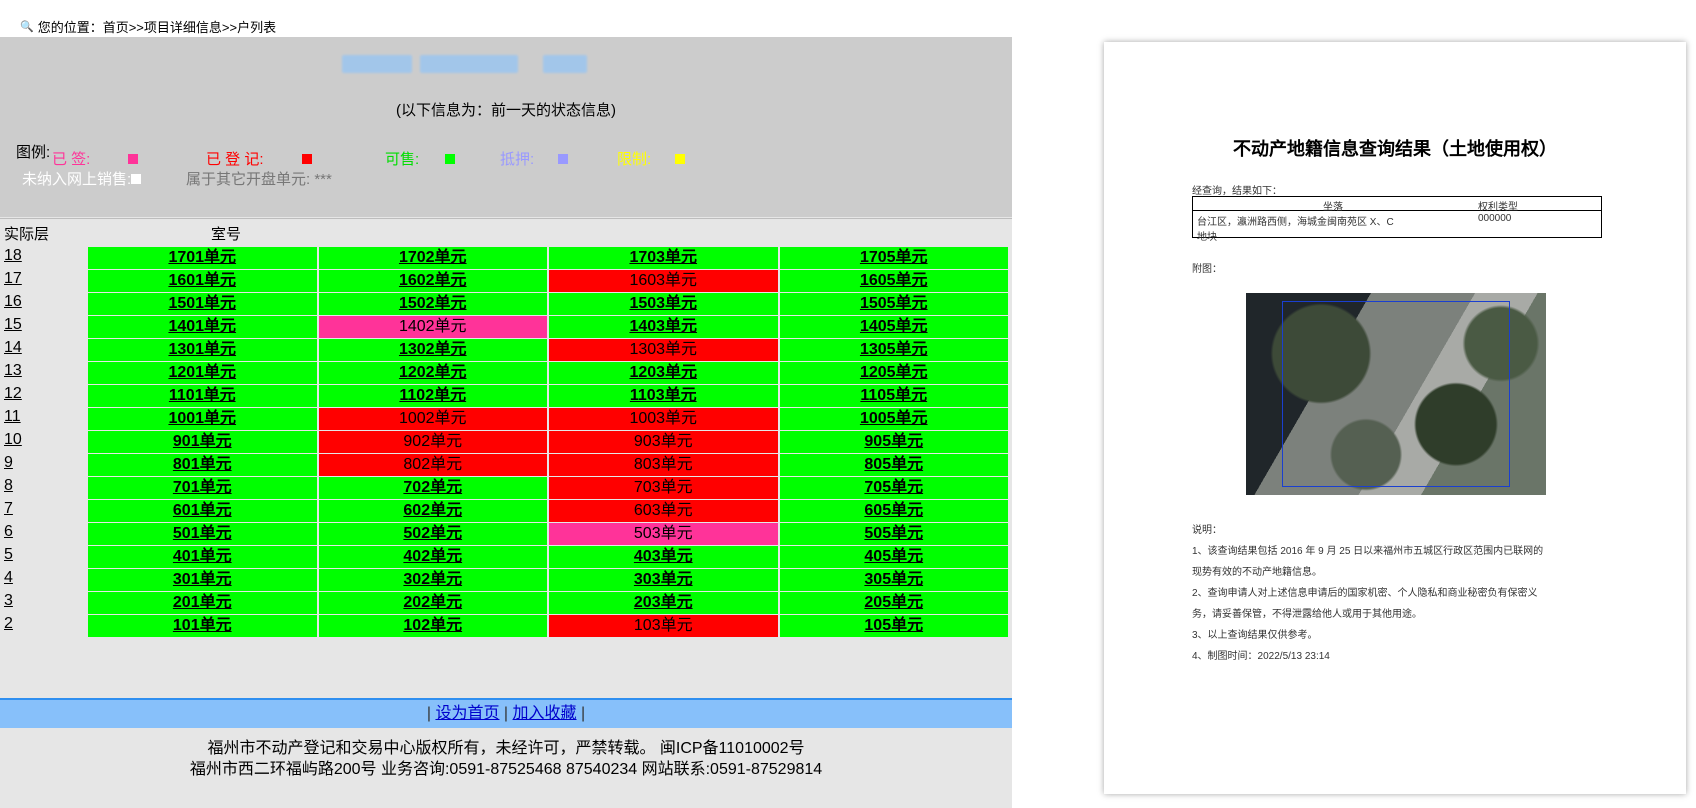  What do you see at coordinates (450, 158) in the screenshot?
I see `legend-available-swatch` at bounding box center [450, 158].